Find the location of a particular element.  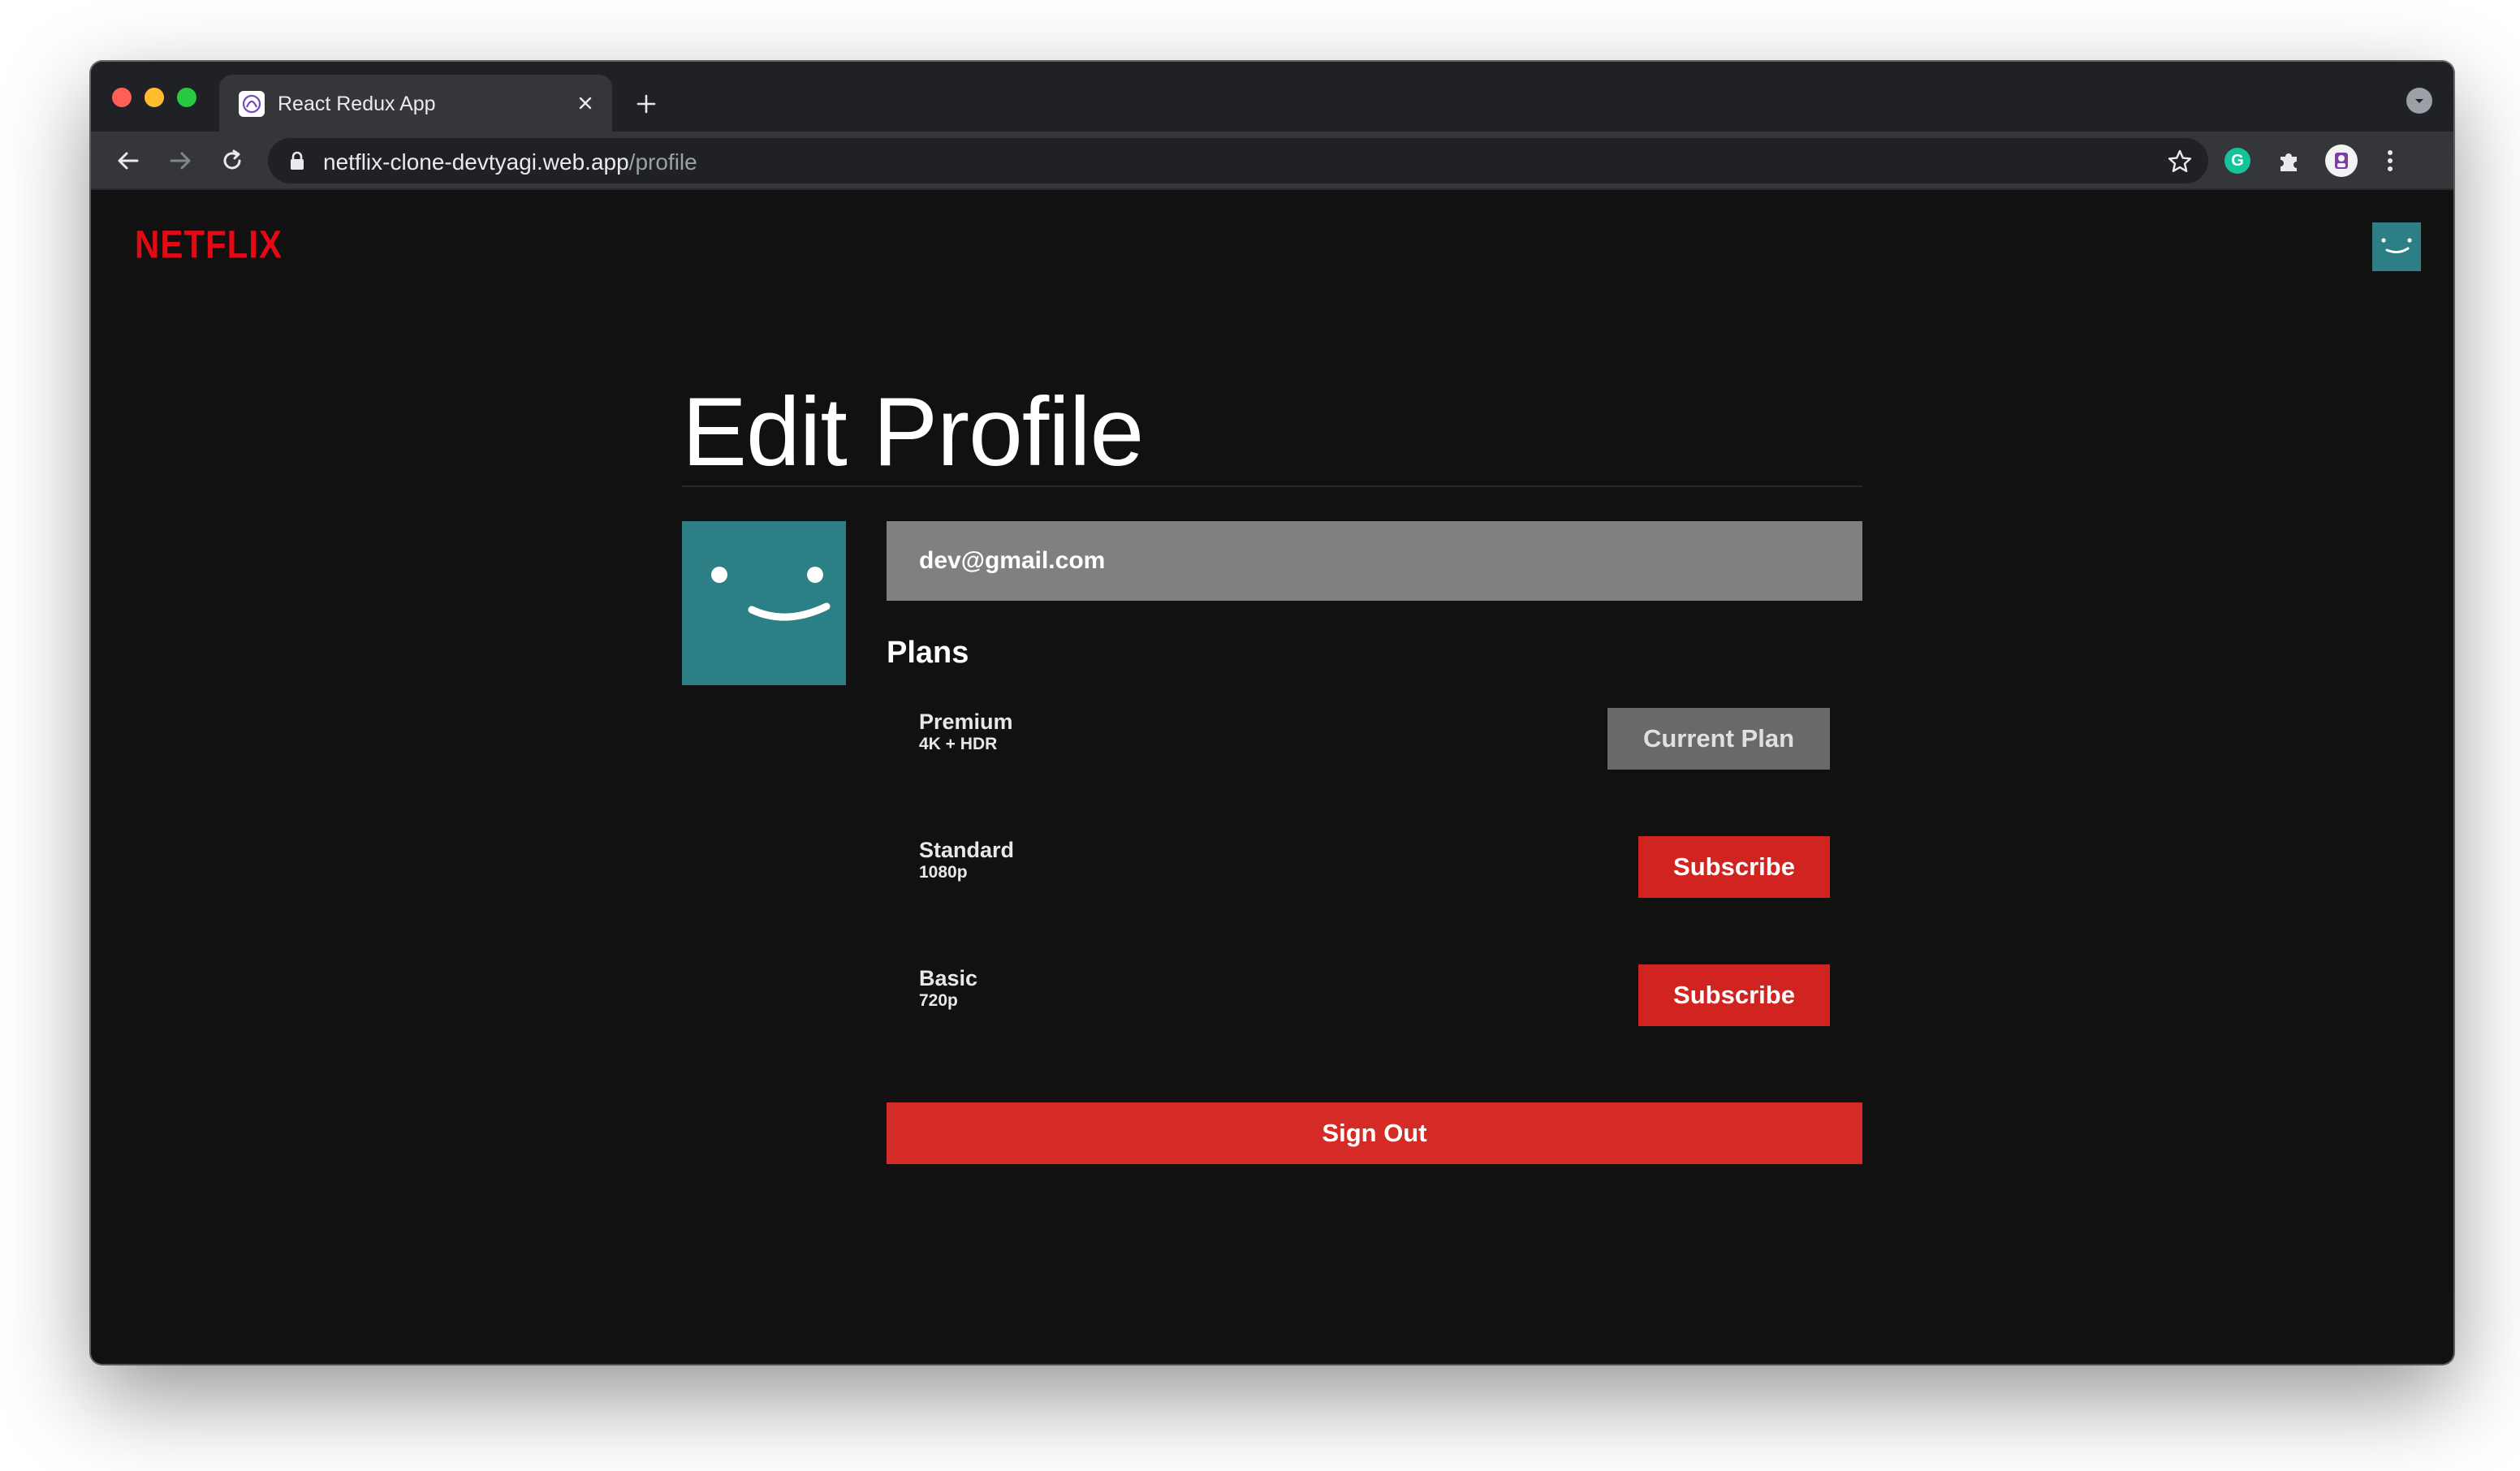

plan-quality: 1080p is located at coordinates (943, 872).